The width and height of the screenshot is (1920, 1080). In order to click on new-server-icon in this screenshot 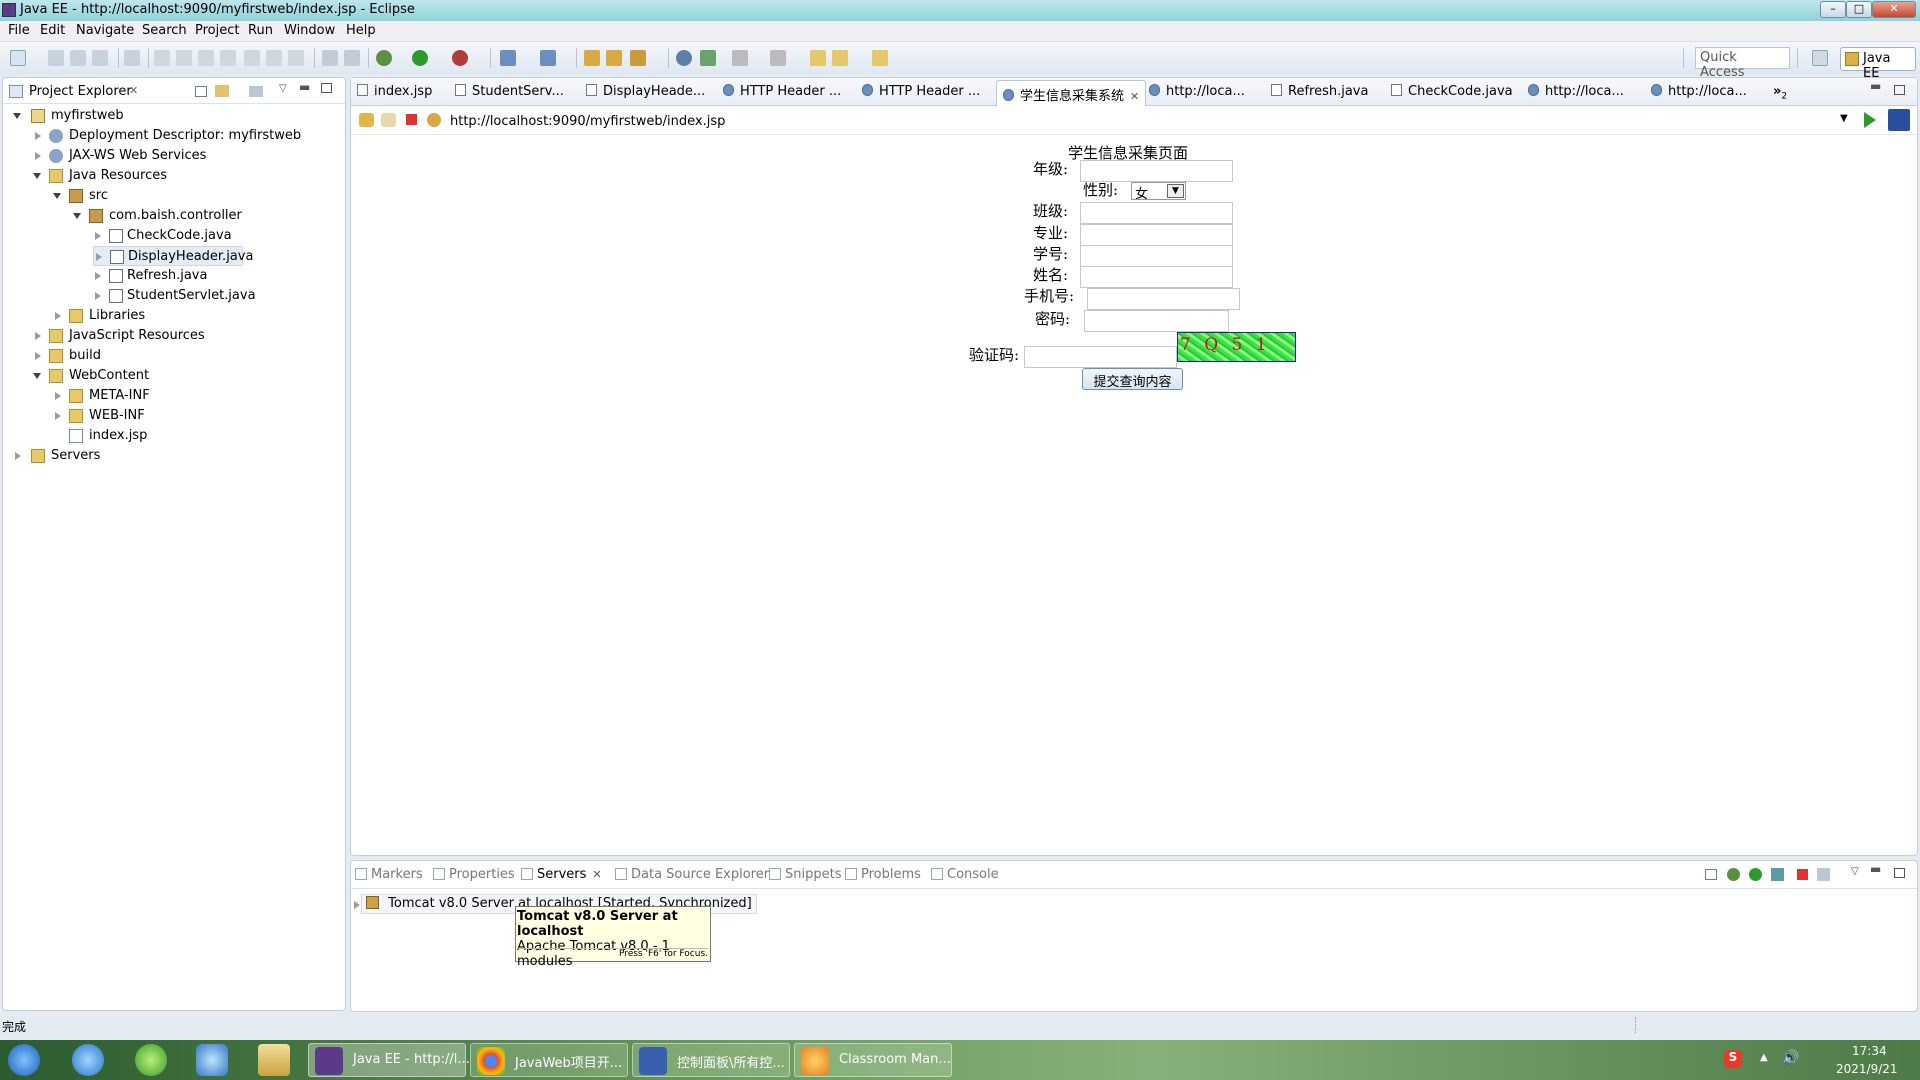, I will do `click(508, 58)`.